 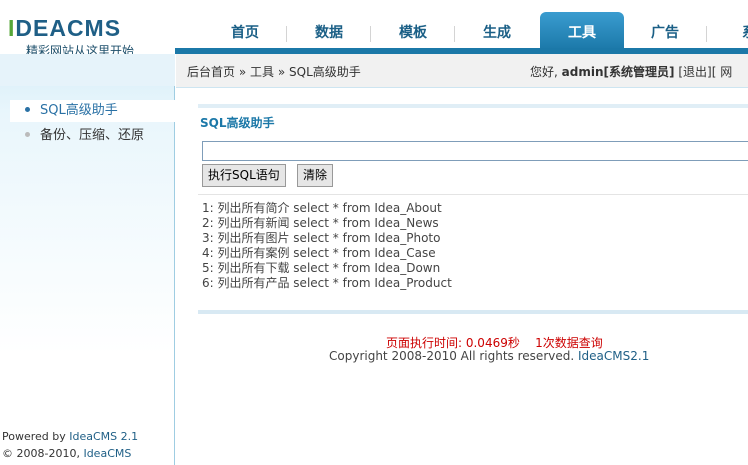 I want to click on site-link: 网, so click(x=726, y=72).